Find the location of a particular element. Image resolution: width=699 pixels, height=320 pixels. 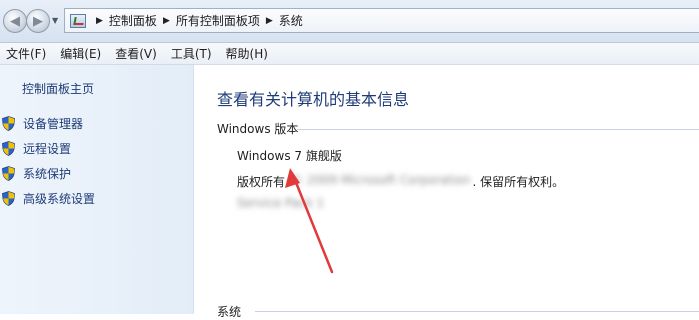

sidebar-item-system-protection: 系统保护 is located at coordinates (35, 173).